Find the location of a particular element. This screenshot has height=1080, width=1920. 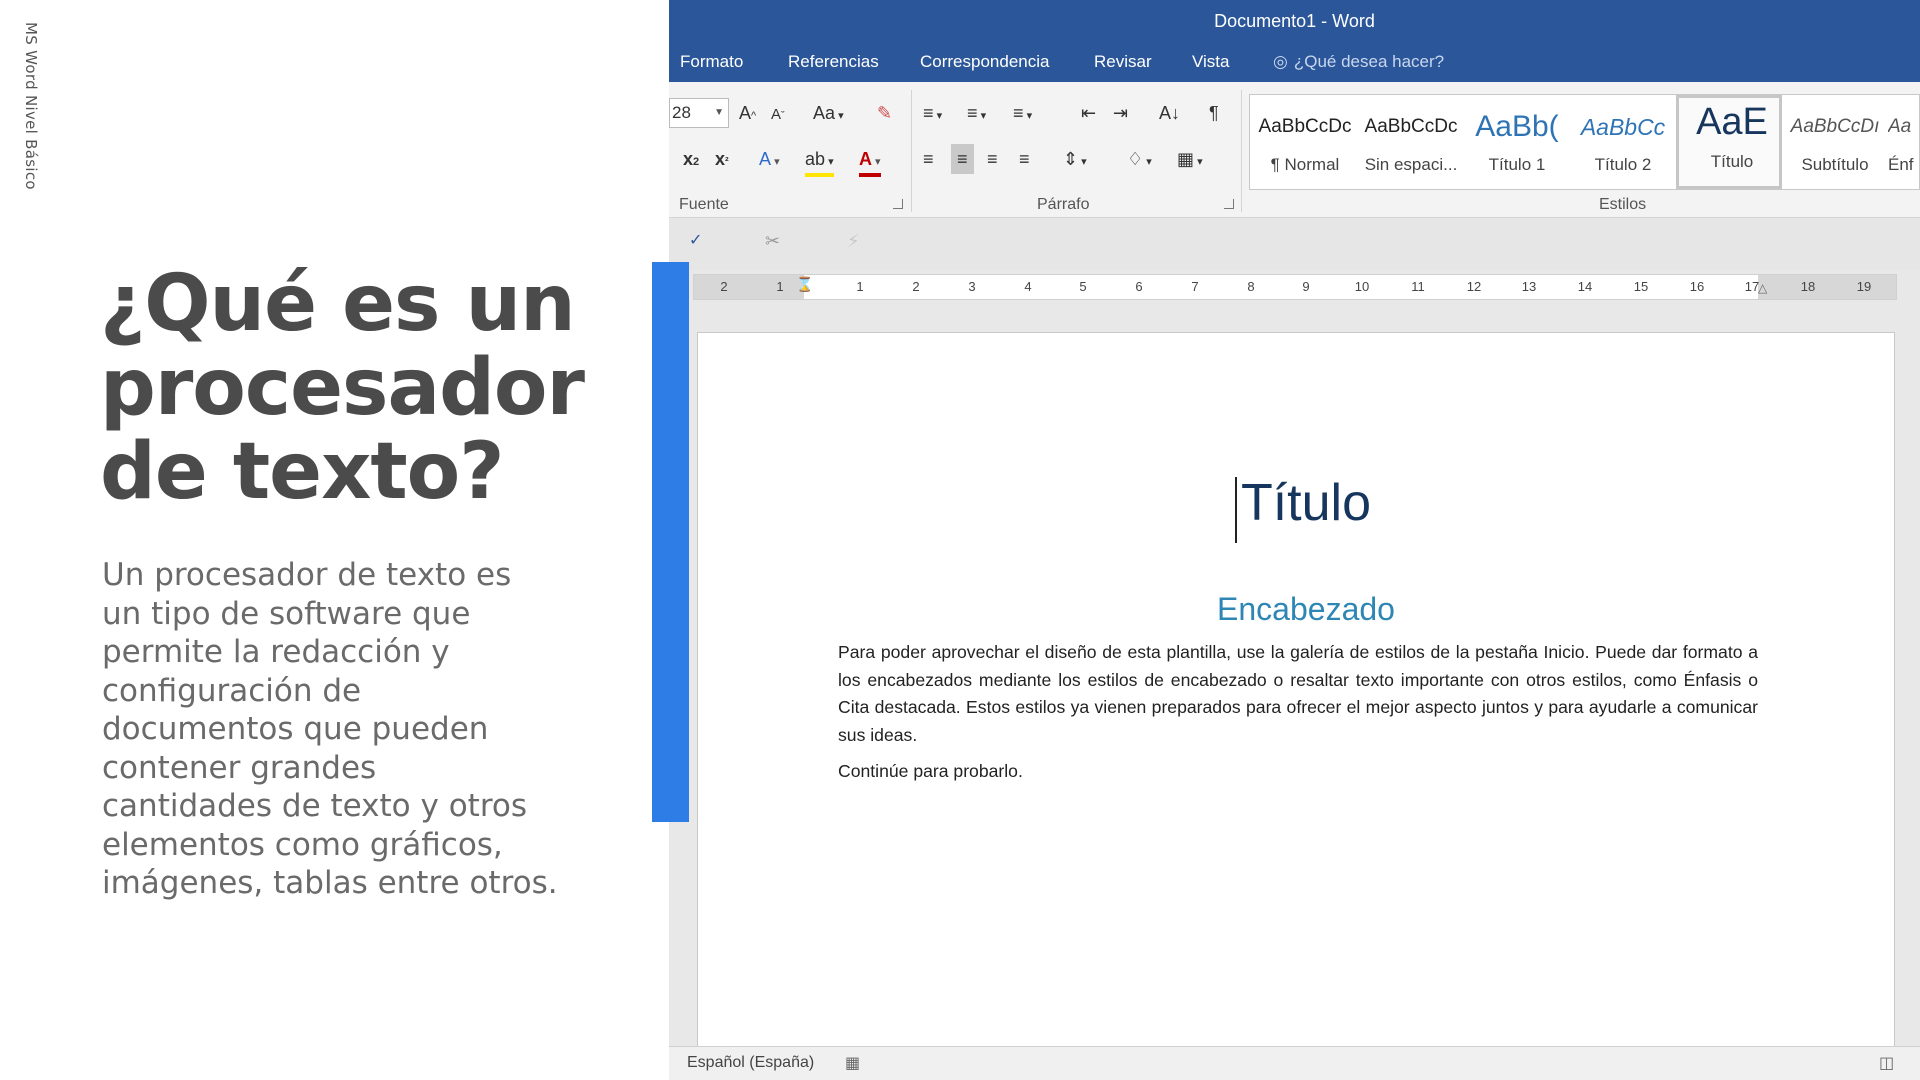

style-name: Título is located at coordinates (1732, 161).